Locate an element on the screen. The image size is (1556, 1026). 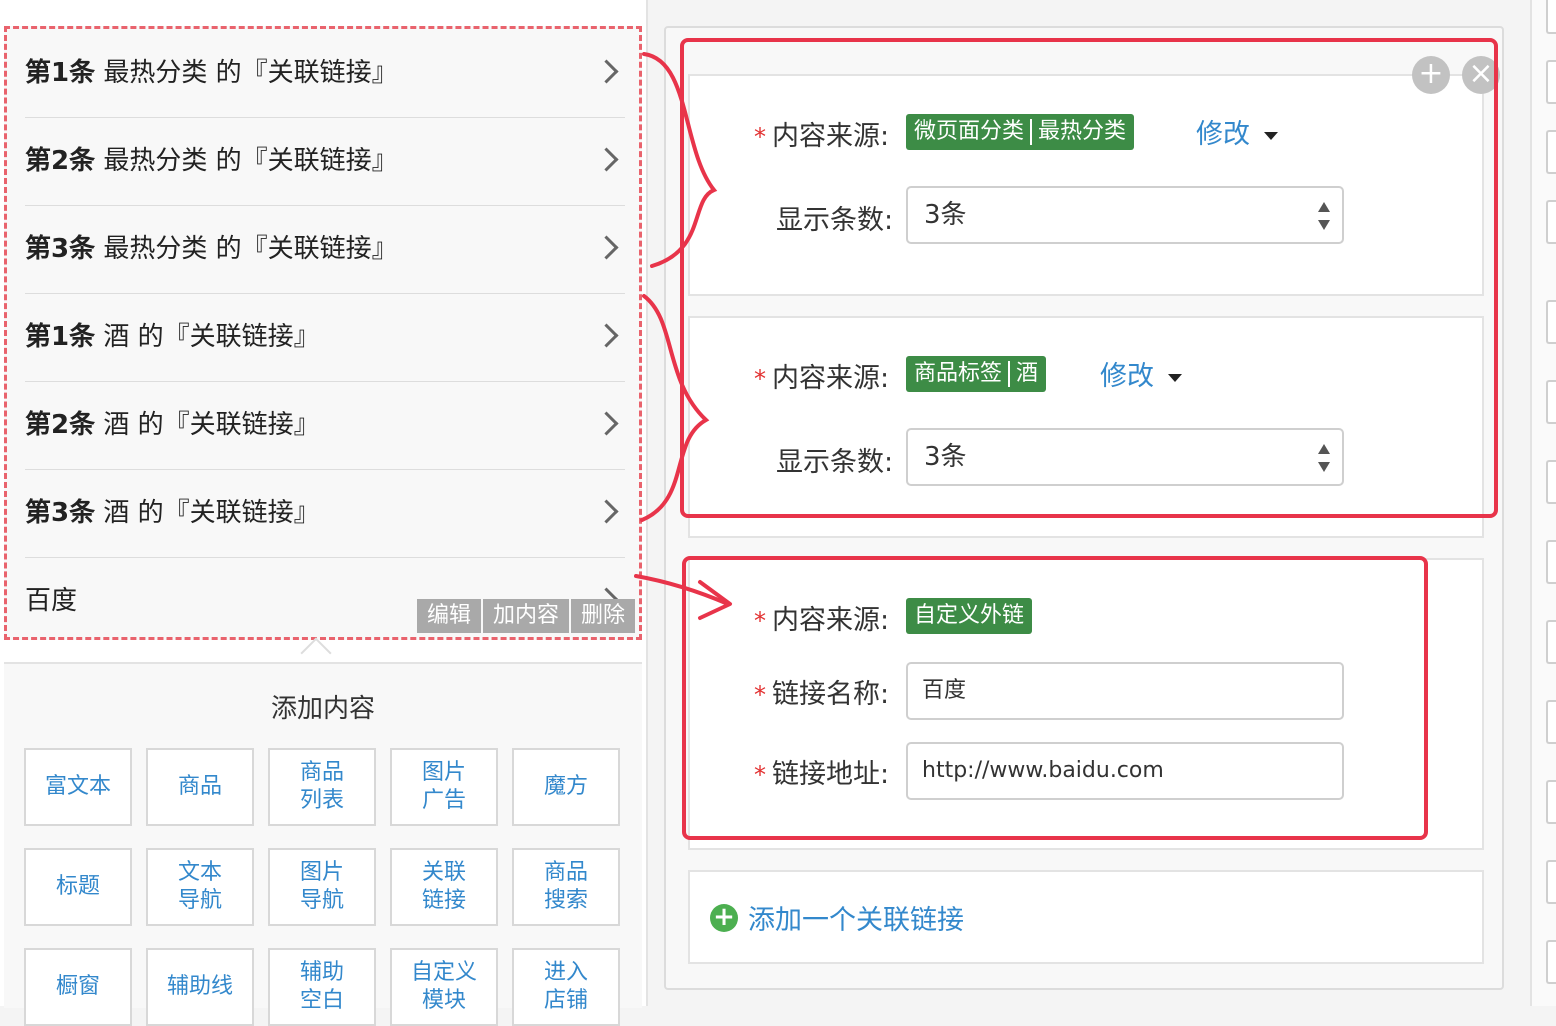
add-related-link-label: 添加一个关联链接 is located at coordinates (856, 920).